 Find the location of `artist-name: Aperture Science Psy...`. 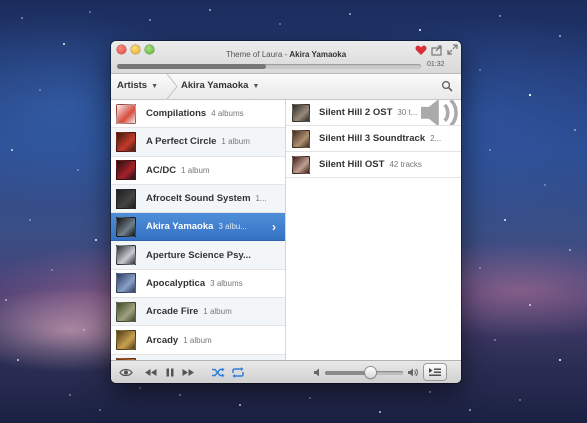

artist-name: Aperture Science Psy... is located at coordinates (198, 255).